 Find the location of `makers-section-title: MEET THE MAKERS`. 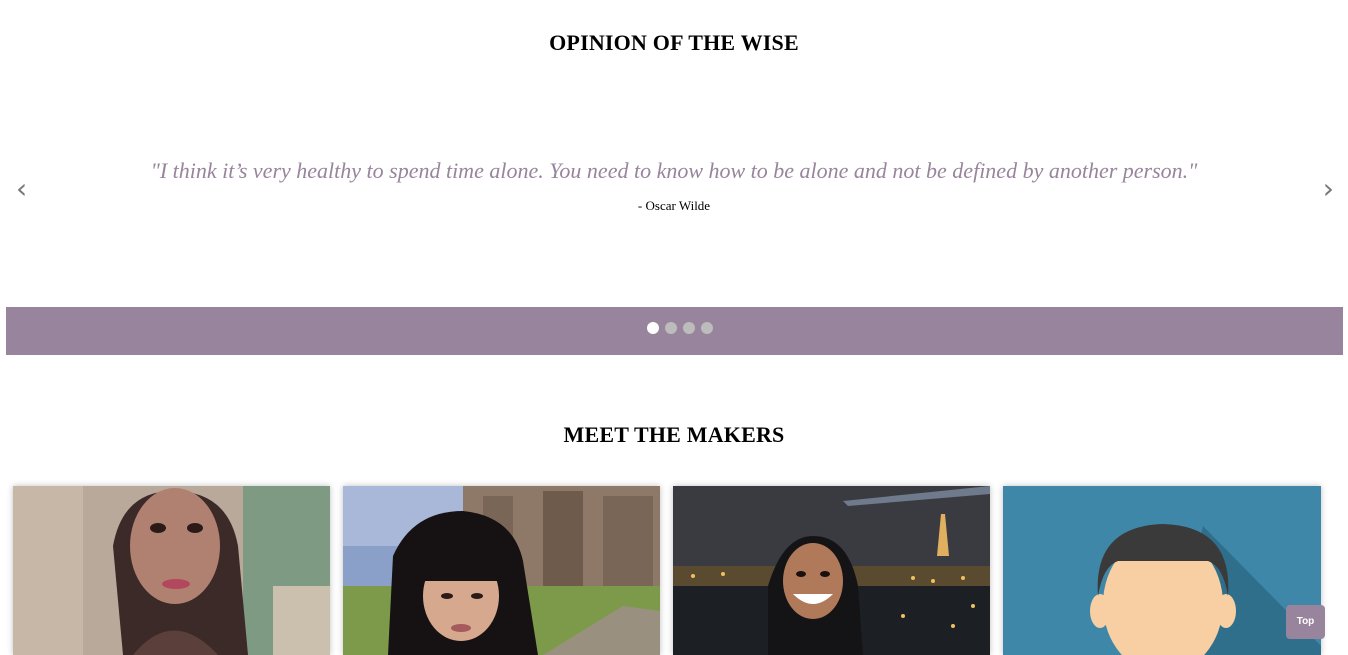

makers-section-title: MEET THE MAKERS is located at coordinates (674, 434).